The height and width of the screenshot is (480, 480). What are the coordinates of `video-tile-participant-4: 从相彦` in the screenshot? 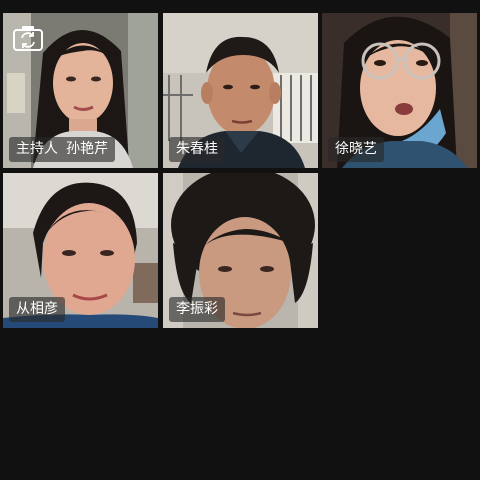 It's located at (80, 250).